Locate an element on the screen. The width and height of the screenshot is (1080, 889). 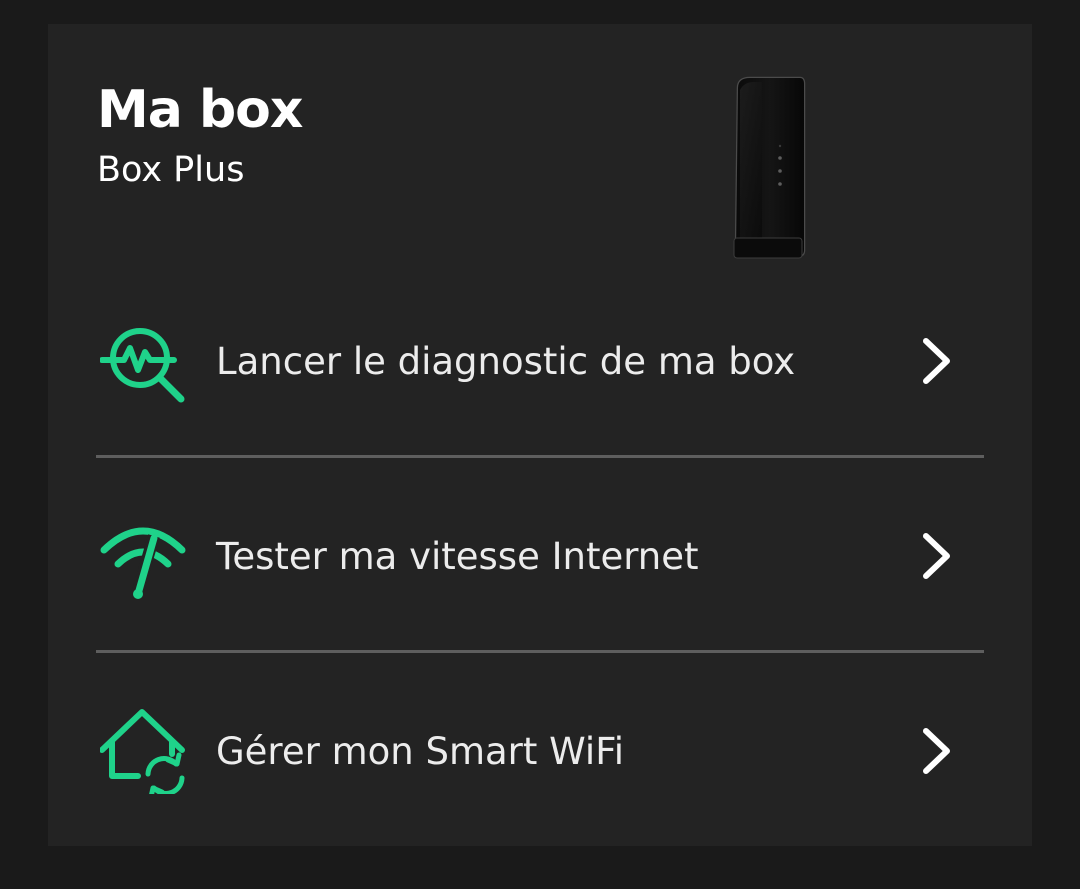
diagnostic-button: Lancer le diagnostic de ma box is located at coordinates (540, 362).